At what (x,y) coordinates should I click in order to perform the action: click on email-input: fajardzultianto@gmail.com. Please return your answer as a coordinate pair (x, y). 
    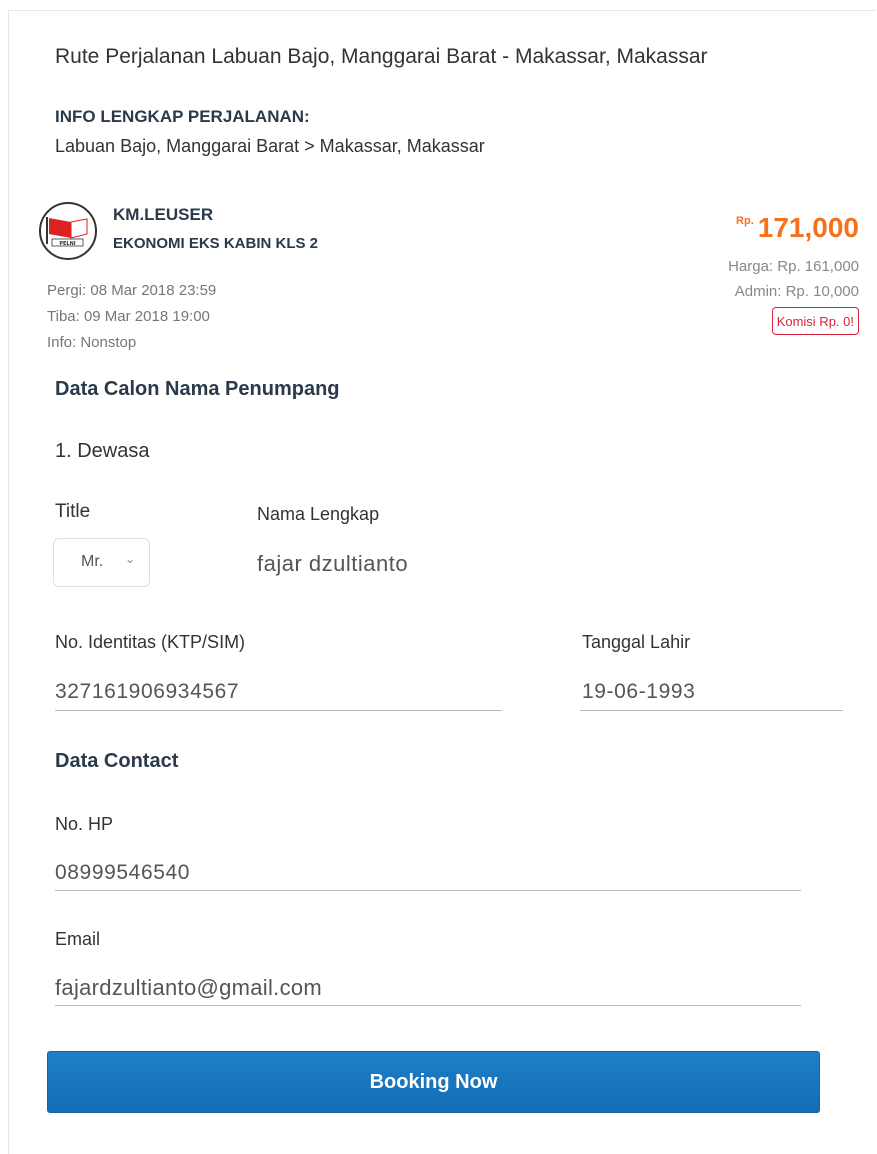
    Looking at the image, I should click on (188, 988).